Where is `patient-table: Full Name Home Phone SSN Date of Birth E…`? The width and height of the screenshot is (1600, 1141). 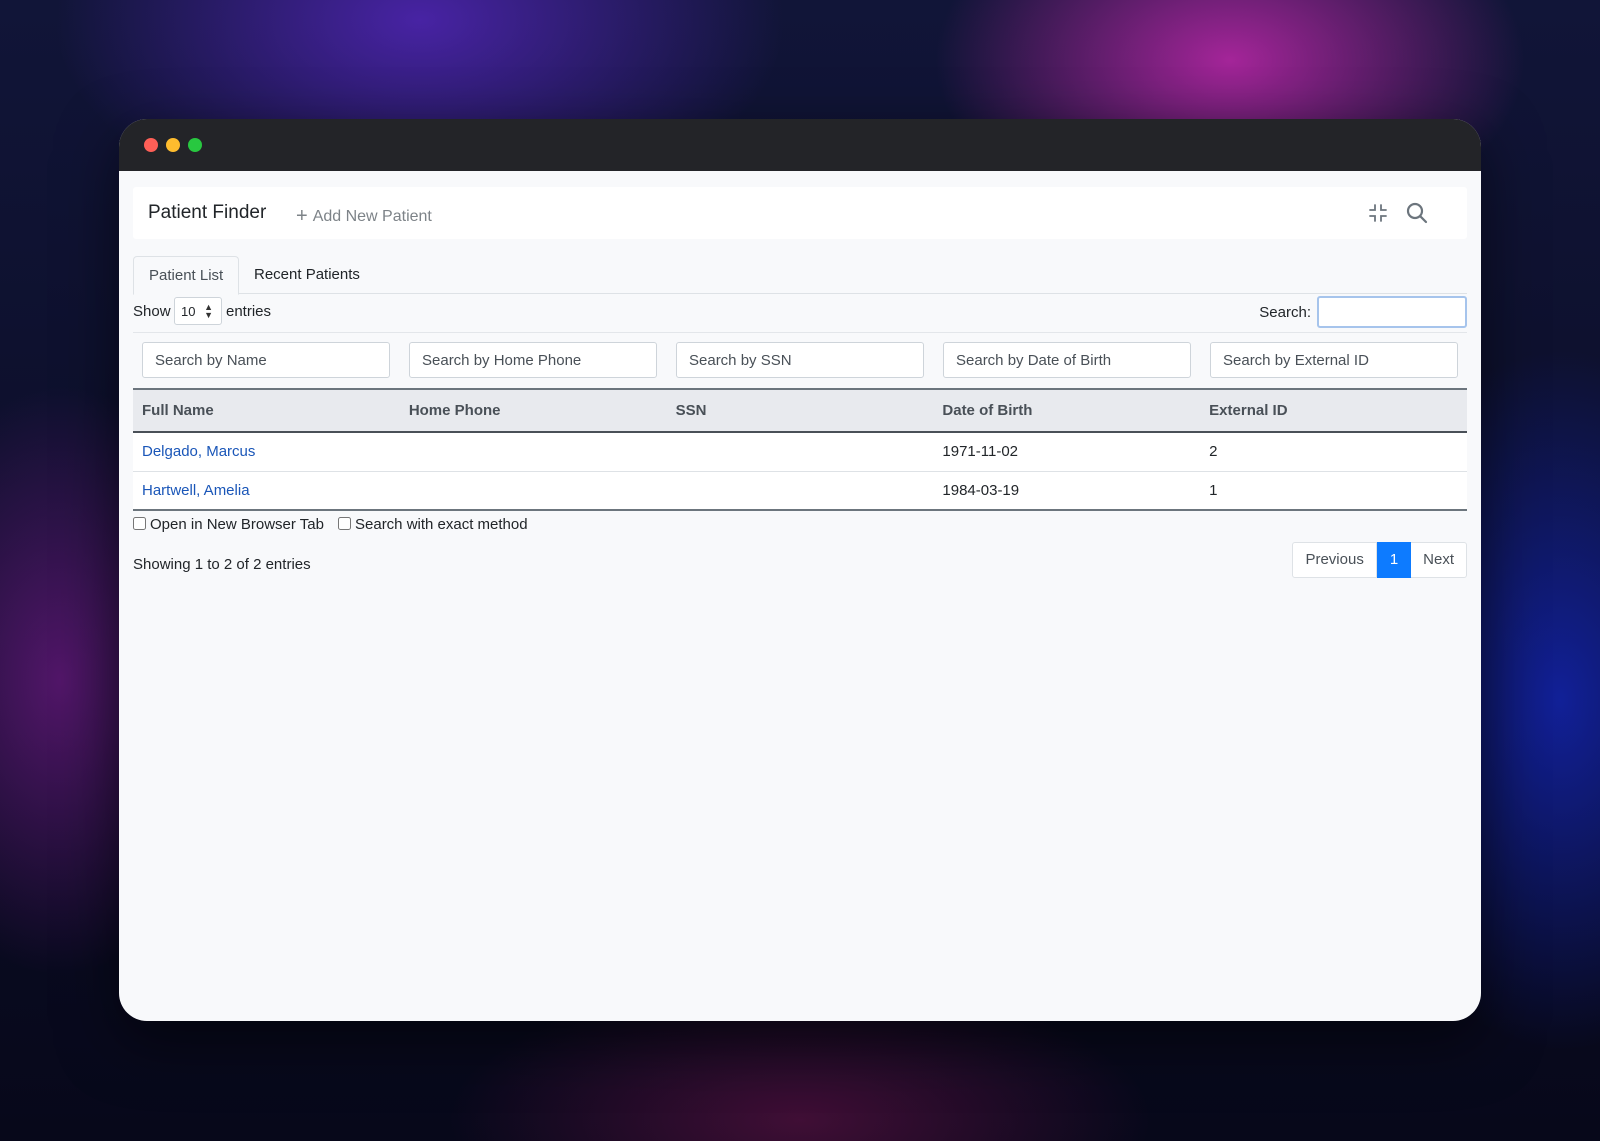 patient-table: Full Name Home Phone SSN Date of Birth E… is located at coordinates (800, 449).